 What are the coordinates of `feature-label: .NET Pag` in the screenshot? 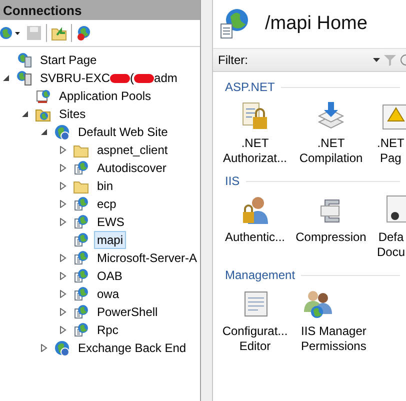 It's located at (390, 151).